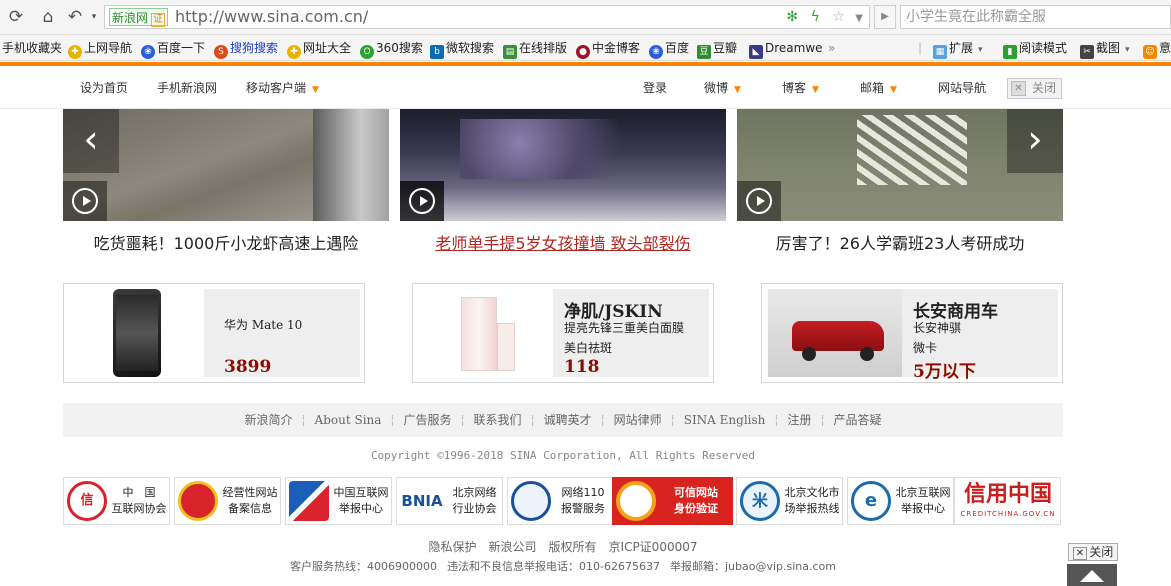 Image resolution: width=1171 pixels, height=586 pixels. What do you see at coordinates (859, 18) in the screenshot?
I see `dropdown-icon: ▼` at bounding box center [859, 18].